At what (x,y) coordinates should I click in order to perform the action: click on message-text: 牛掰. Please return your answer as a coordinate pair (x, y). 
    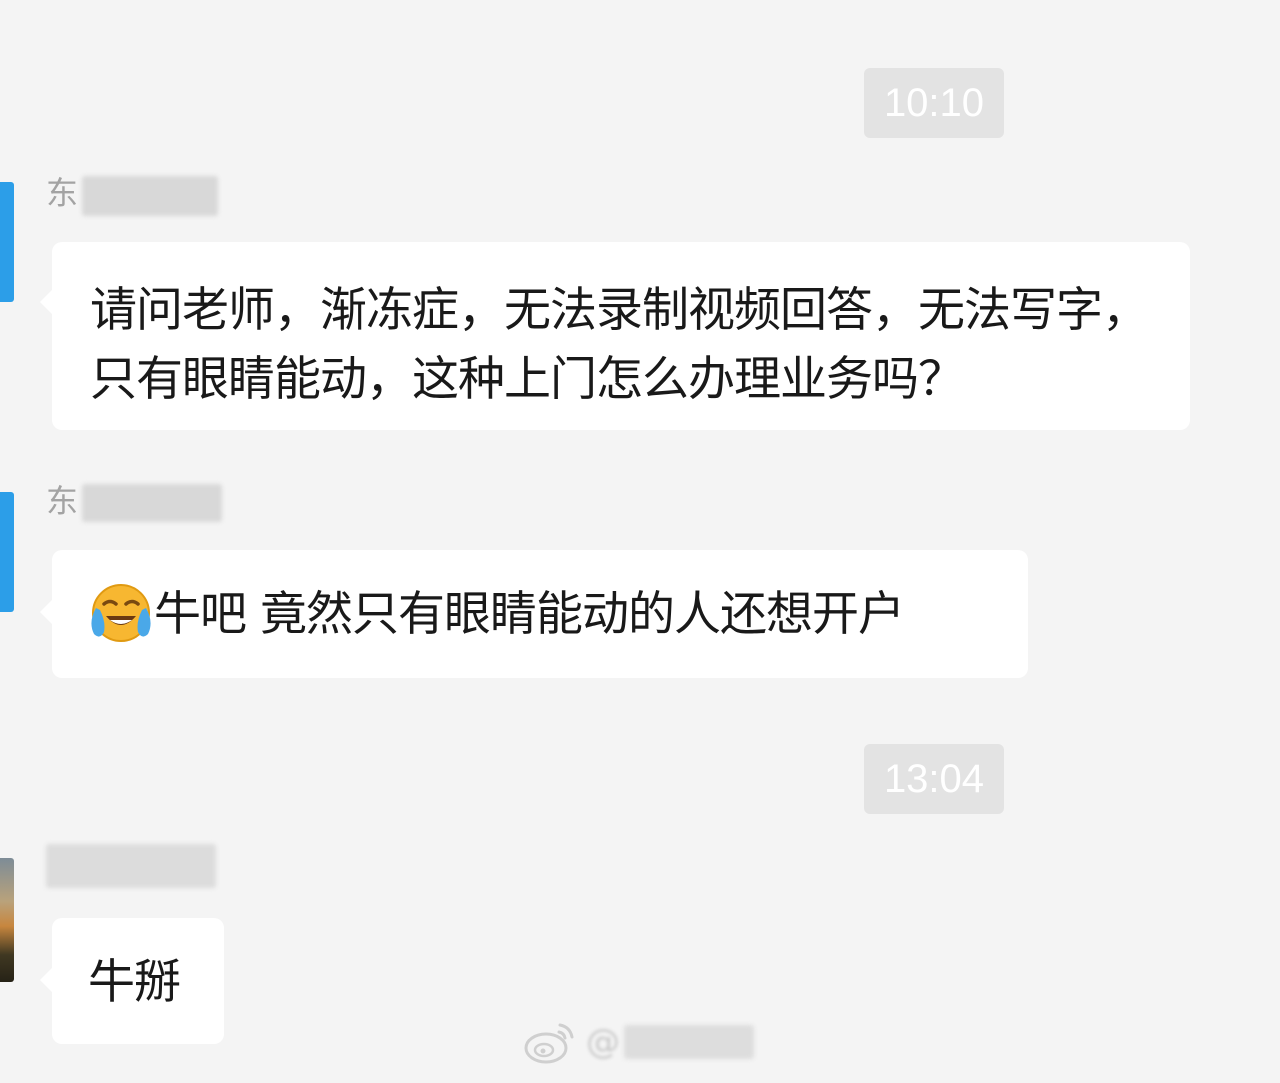
    Looking at the image, I should click on (134, 982).